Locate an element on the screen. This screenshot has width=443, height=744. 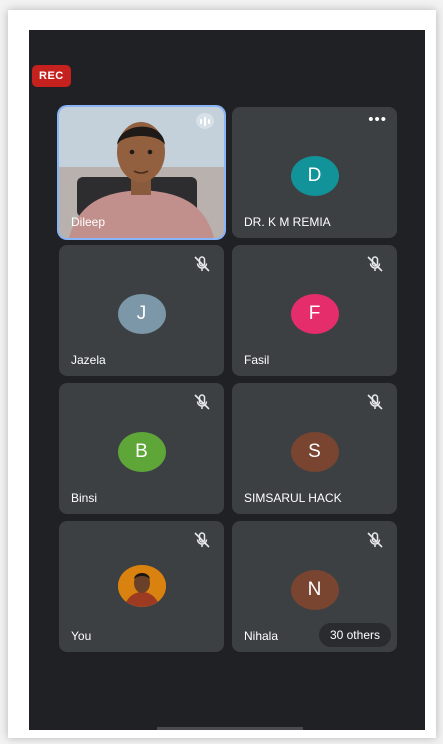
speaking-icon is located at coordinates (205, 121).